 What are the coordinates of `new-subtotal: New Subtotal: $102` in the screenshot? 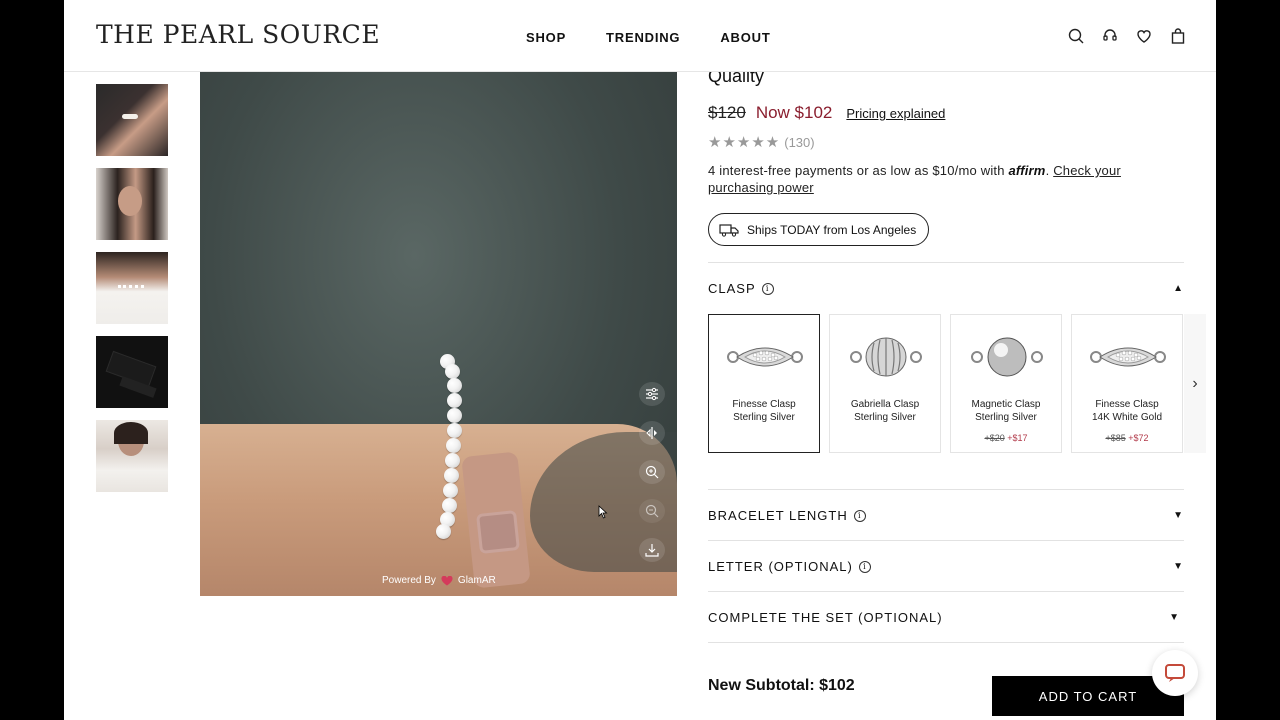 It's located at (781, 685).